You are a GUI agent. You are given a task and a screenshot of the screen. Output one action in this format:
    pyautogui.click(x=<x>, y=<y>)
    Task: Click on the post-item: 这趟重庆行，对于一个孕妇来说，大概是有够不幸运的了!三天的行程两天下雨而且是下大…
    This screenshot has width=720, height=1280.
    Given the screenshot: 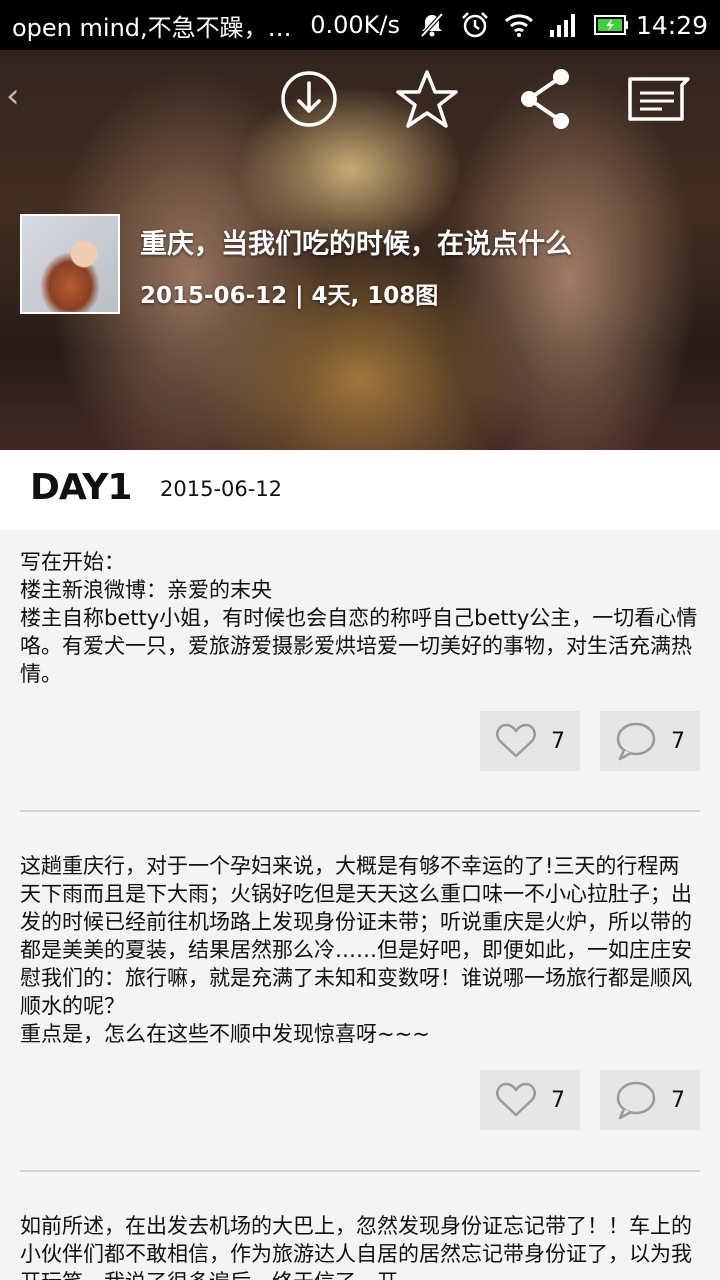 What is the action you would take?
    pyautogui.click(x=360, y=950)
    